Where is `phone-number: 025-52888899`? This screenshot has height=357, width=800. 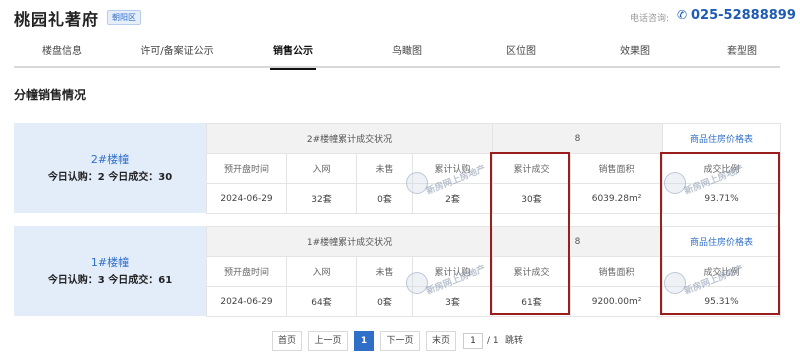 phone-number: 025-52888899 is located at coordinates (743, 15).